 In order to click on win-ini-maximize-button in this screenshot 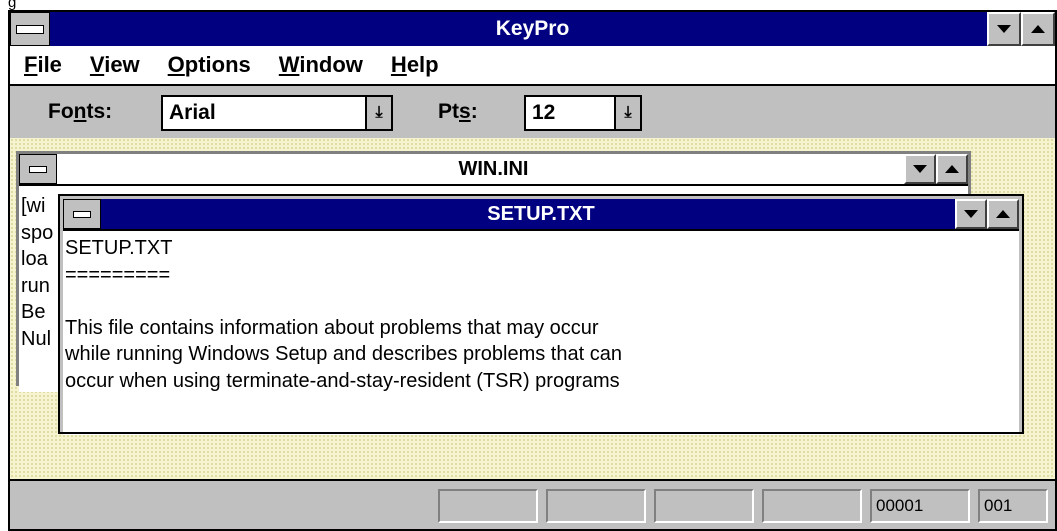, I will do `click(952, 169)`.